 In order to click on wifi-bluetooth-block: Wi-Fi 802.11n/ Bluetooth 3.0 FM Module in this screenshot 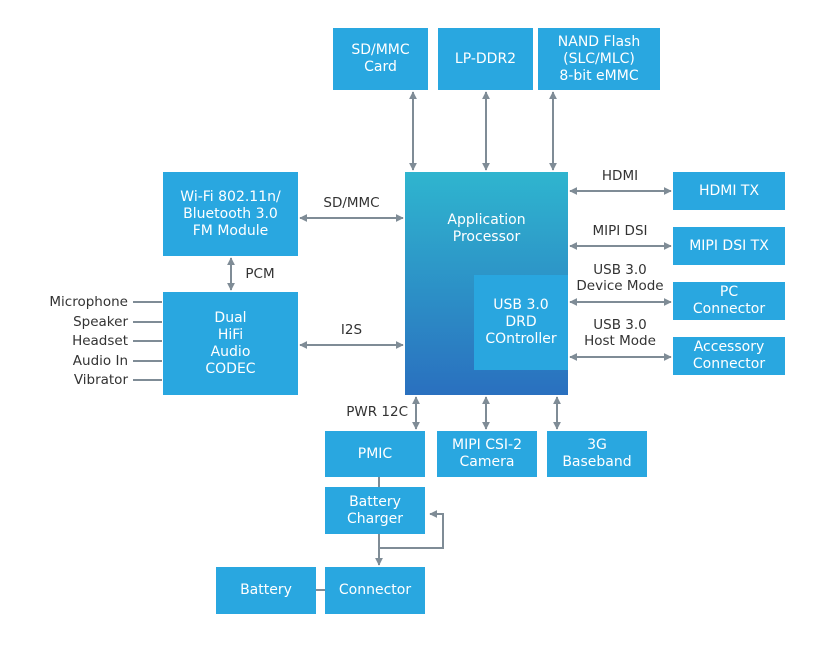, I will do `click(230, 214)`.